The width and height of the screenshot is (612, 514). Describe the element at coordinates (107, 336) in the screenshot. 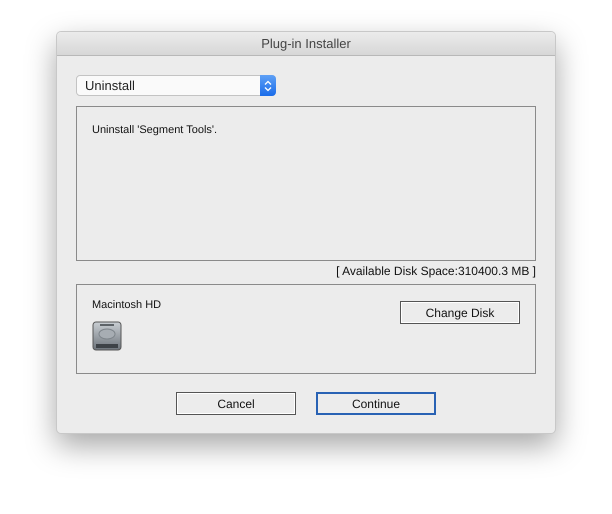

I see `hard-drive-icon` at that location.